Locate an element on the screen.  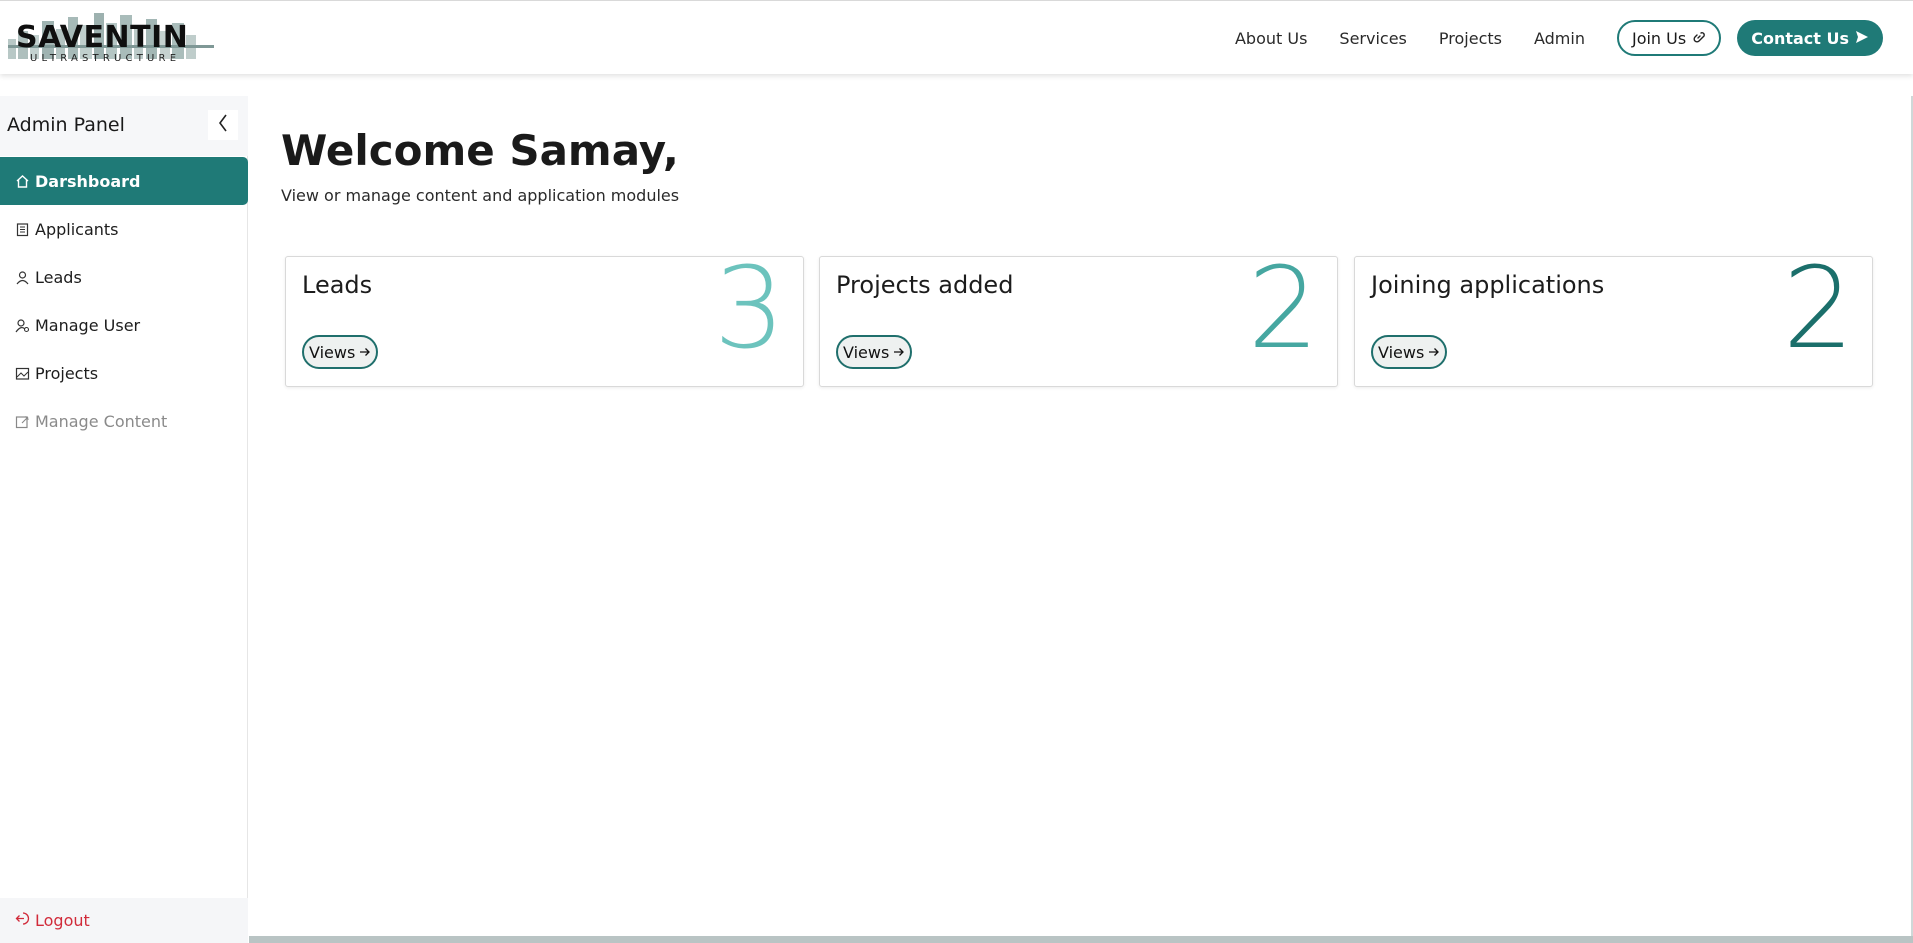
projects-added-card: Projects added 2 Views is located at coordinates (1078, 315).